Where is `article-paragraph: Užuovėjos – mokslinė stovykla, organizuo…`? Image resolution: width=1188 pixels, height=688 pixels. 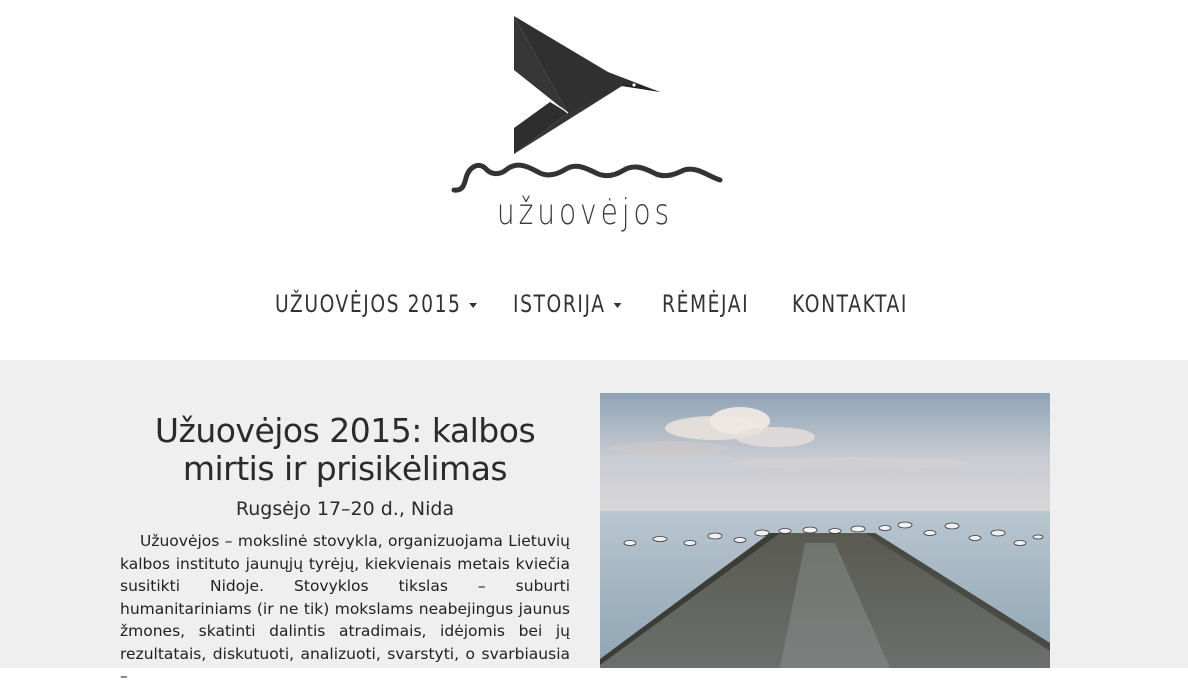 article-paragraph: Užuovėjos – mokslinė stovykla, organizuo… is located at coordinates (345, 609).